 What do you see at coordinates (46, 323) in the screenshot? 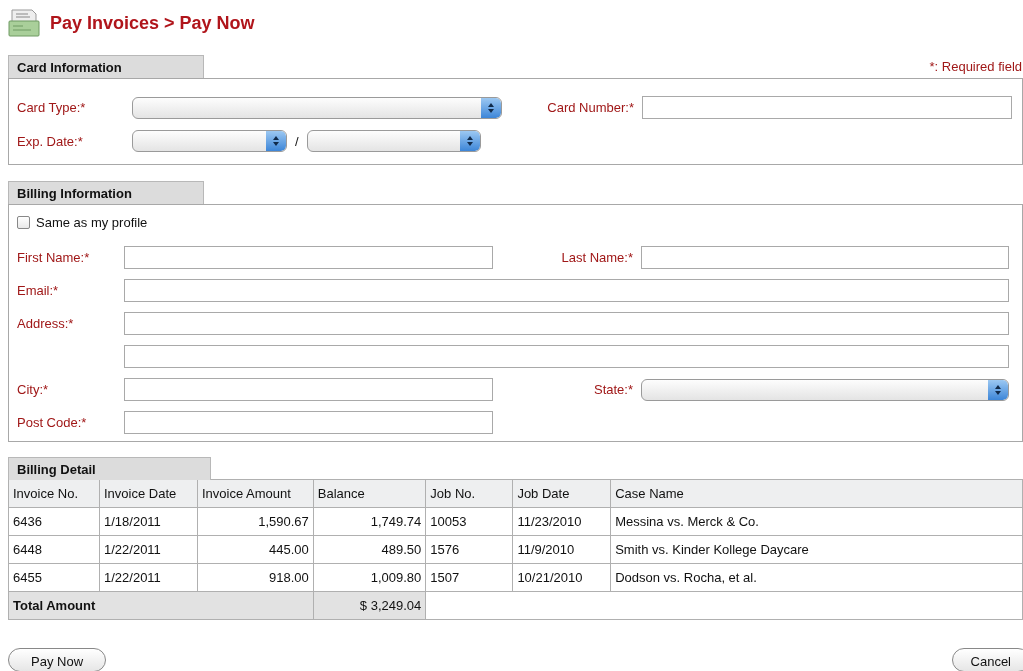
I see `field-label: Address:*` at bounding box center [46, 323].